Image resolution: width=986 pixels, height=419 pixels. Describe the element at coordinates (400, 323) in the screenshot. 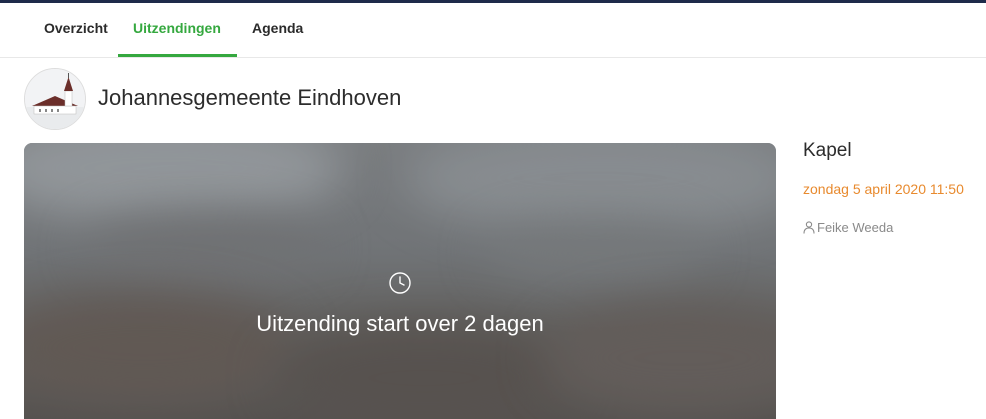

I see `broadcast-countdown: Uitzending start over 2 dagen` at that location.